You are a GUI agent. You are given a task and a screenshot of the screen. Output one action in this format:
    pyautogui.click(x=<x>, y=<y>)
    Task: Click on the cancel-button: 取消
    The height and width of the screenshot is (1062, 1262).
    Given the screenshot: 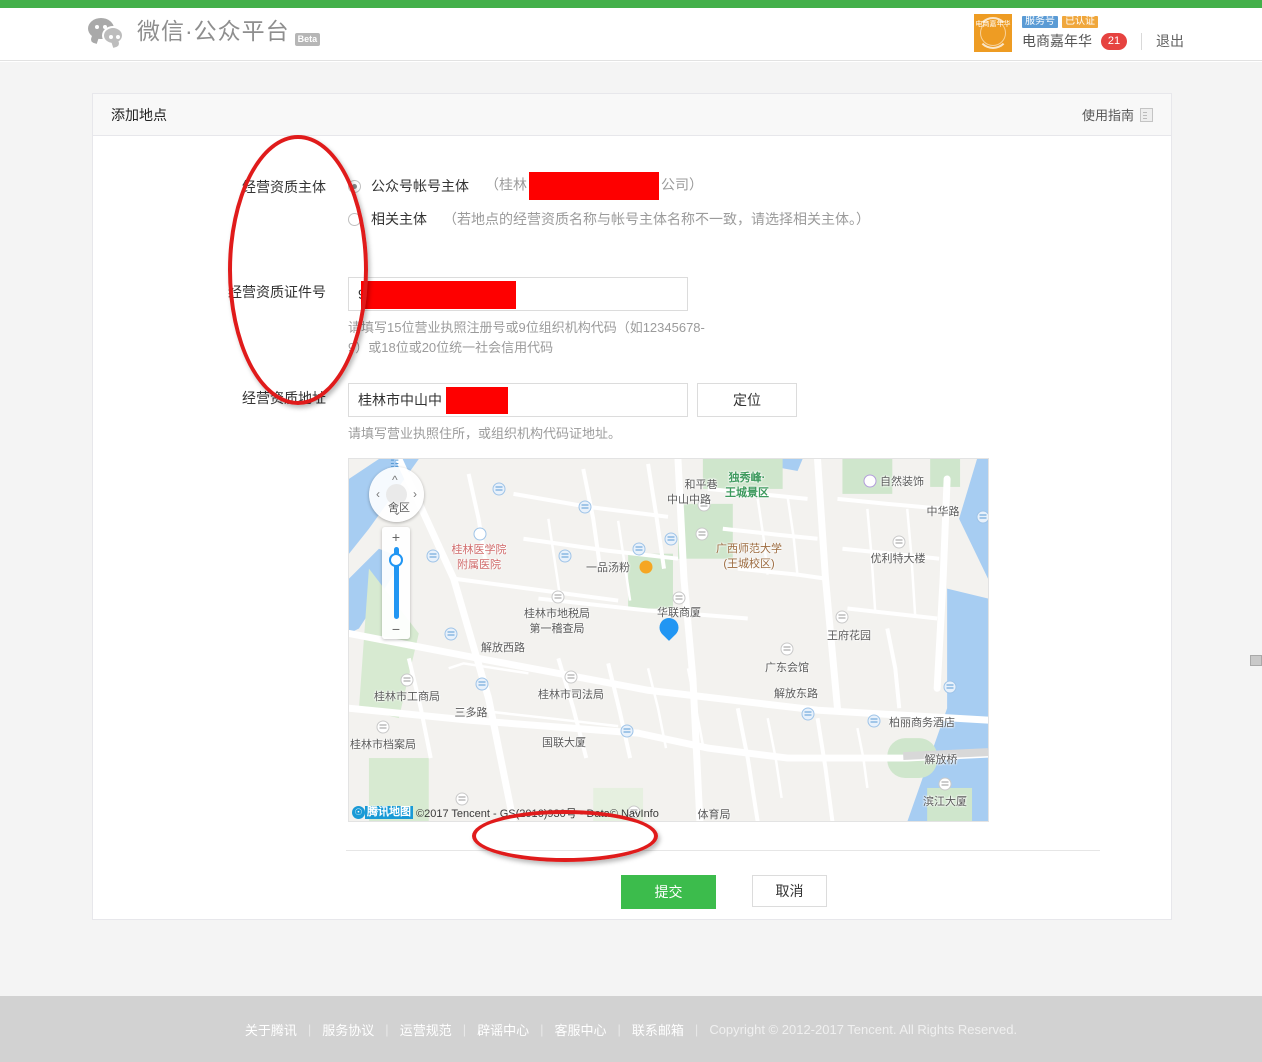 What is the action you would take?
    pyautogui.click(x=789, y=891)
    